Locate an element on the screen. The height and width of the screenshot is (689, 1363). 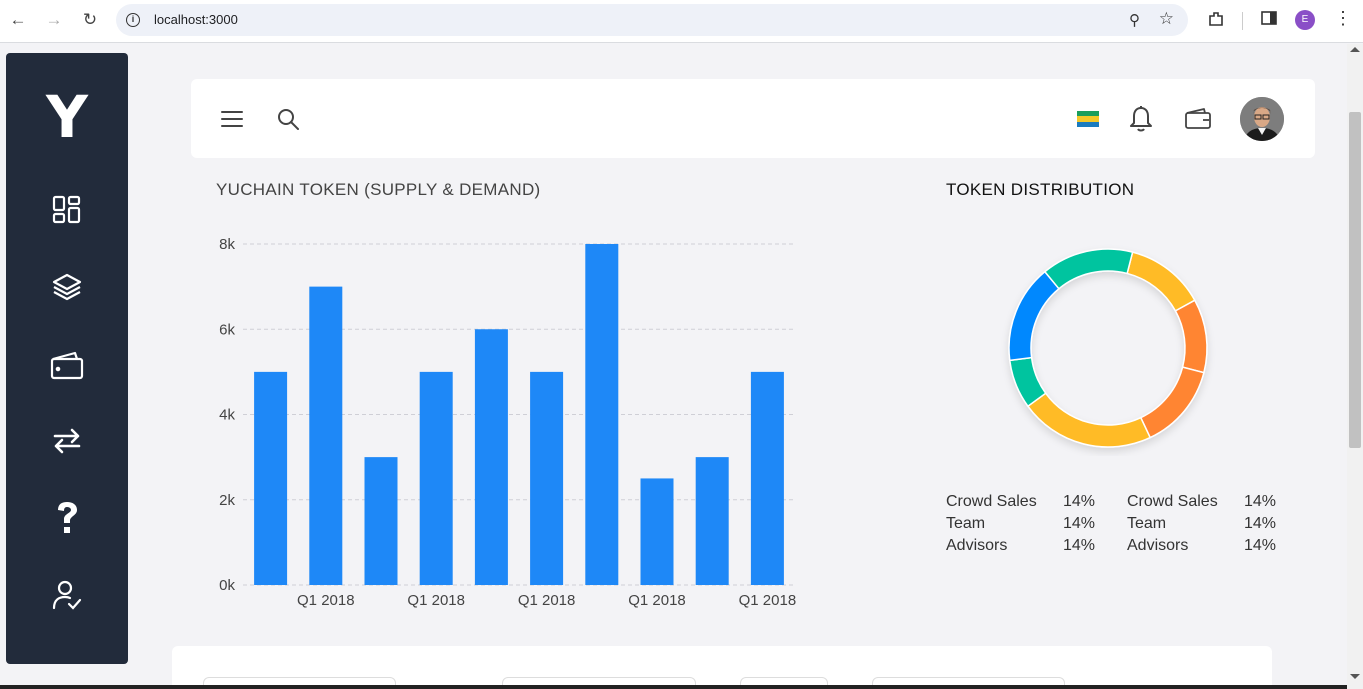
profile-avatar: E is located at coordinates (1305, 20).